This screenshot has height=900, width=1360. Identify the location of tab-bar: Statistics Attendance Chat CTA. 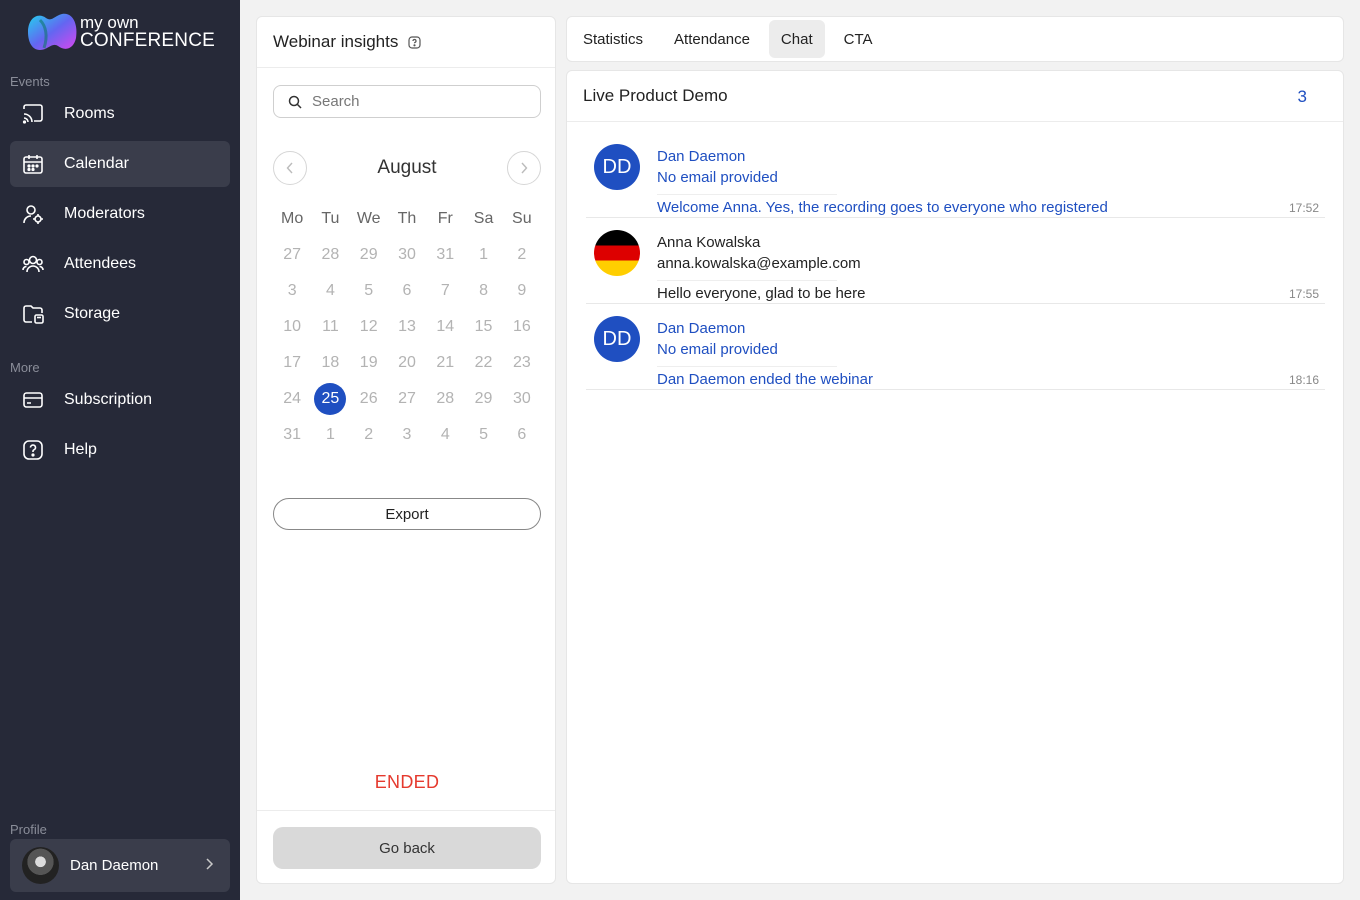
(955, 39).